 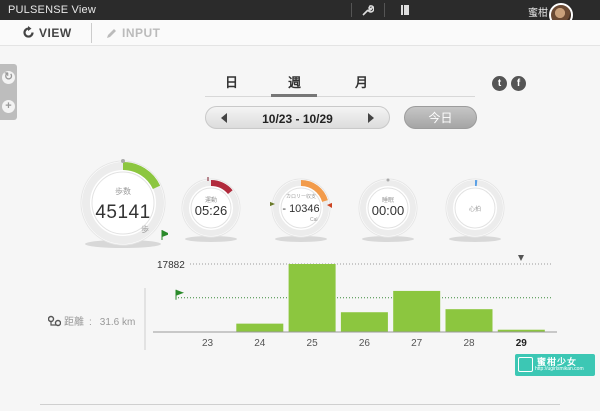 I want to click on max-value-label: 17882, so click(x=171, y=265).